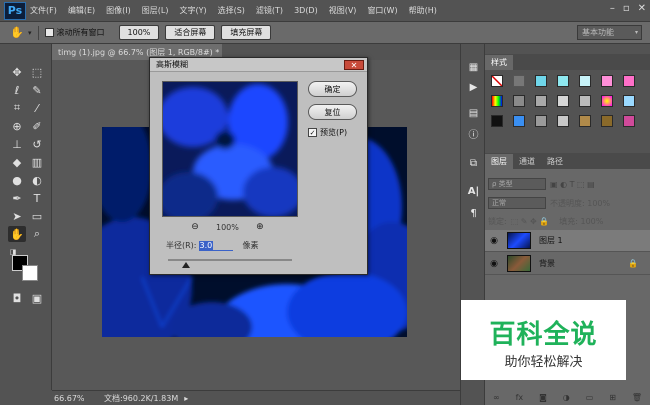 This screenshot has height=405, width=650. Describe the element at coordinates (473, 163) in the screenshot. I see `clone-source-panel-icon: ⧉` at that location.